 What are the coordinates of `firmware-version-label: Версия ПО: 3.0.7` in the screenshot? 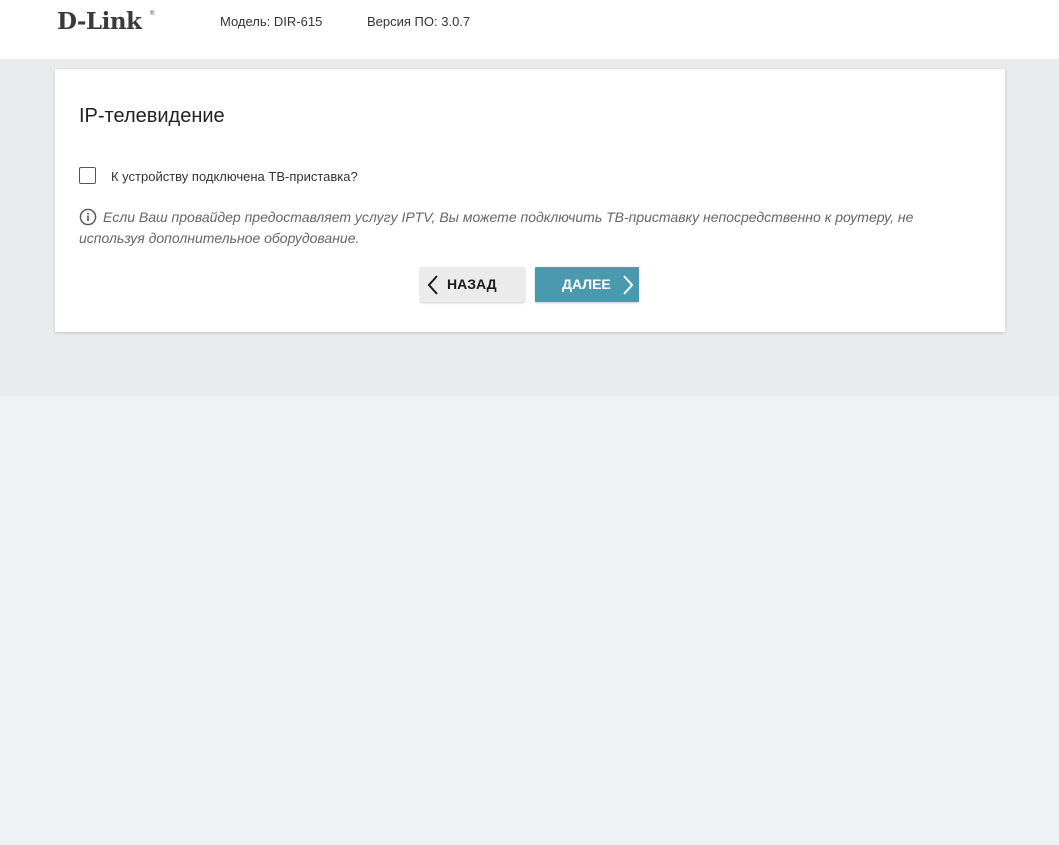 It's located at (419, 21).